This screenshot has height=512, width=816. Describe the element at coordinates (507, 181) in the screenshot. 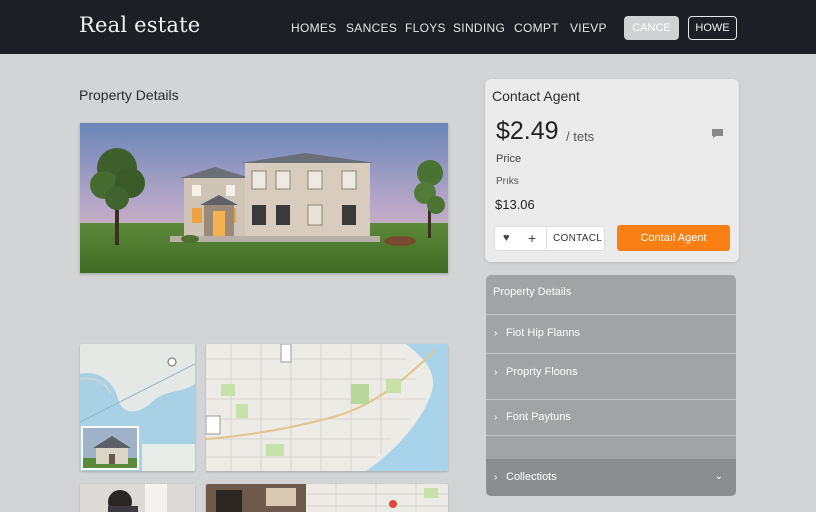

I see `secondary-label: Prıks` at that location.